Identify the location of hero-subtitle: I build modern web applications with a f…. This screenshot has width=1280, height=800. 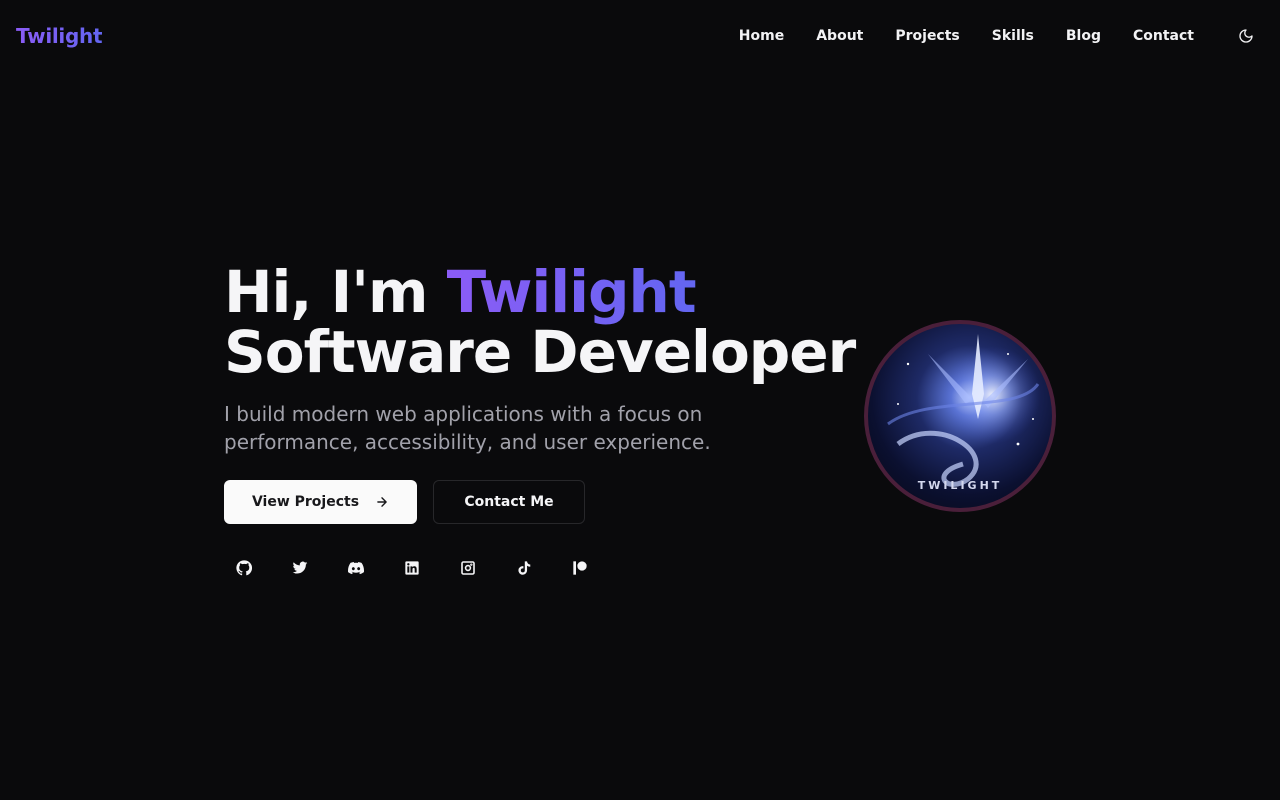
(467, 428).